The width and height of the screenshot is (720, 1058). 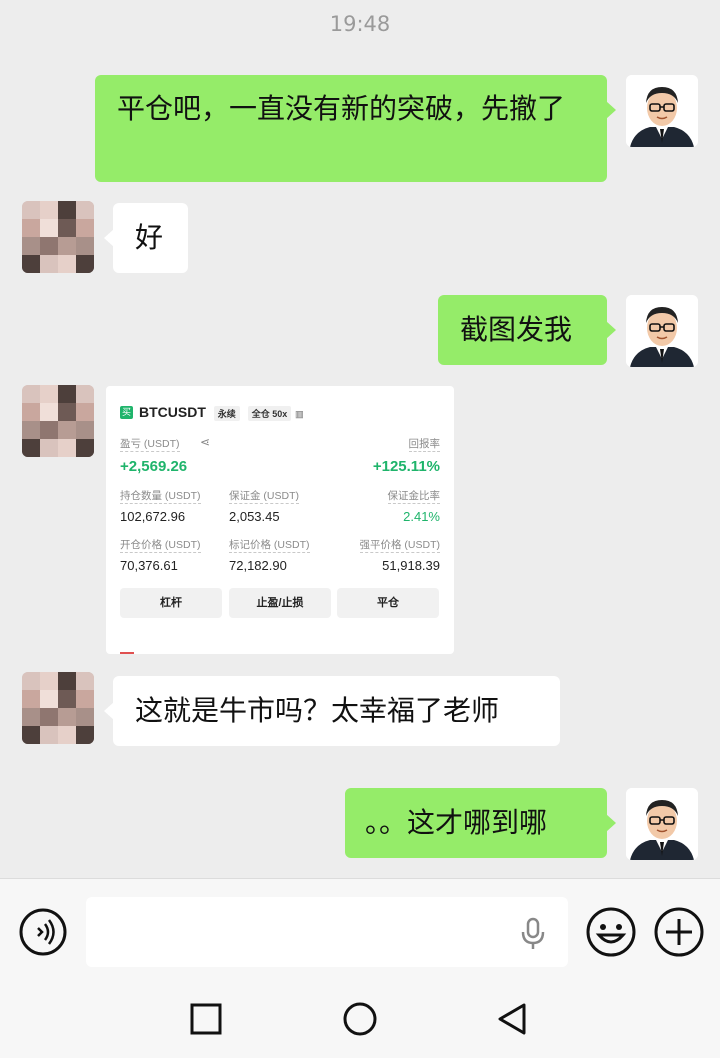 I want to click on mark-price-label: 标记价格 (USDT), so click(x=269, y=546).